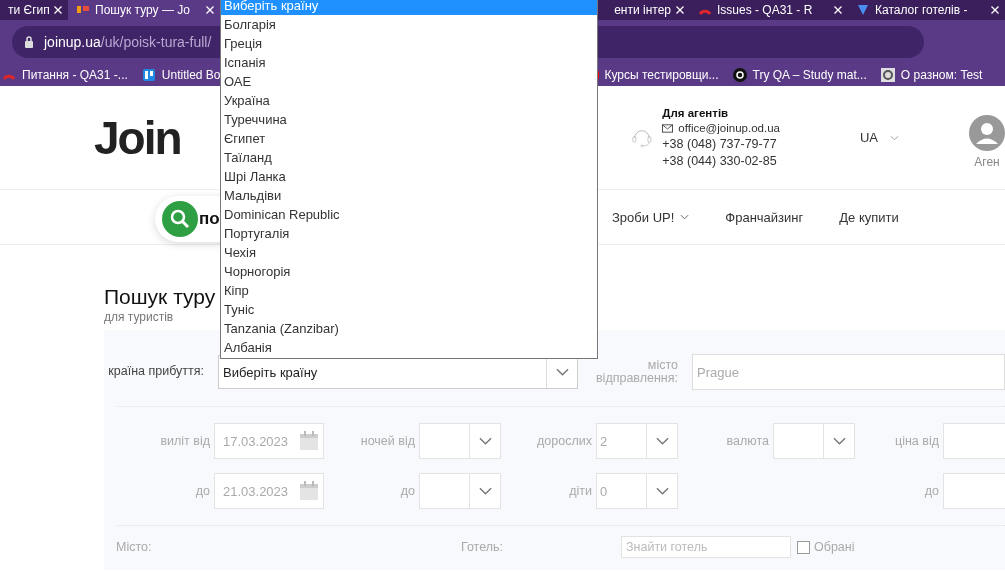  I want to click on field-label: ночей від, so click(387, 441).